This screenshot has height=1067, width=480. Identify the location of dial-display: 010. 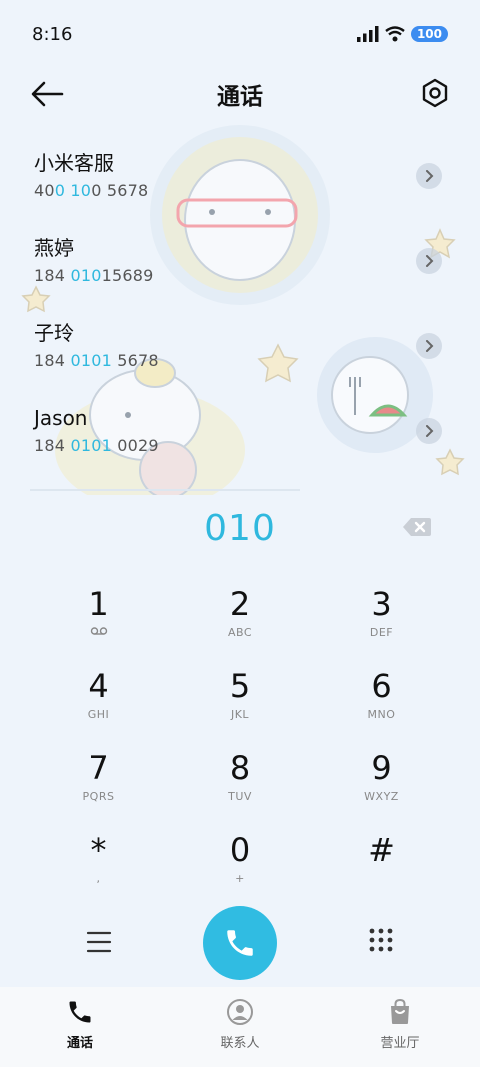
(240, 528).